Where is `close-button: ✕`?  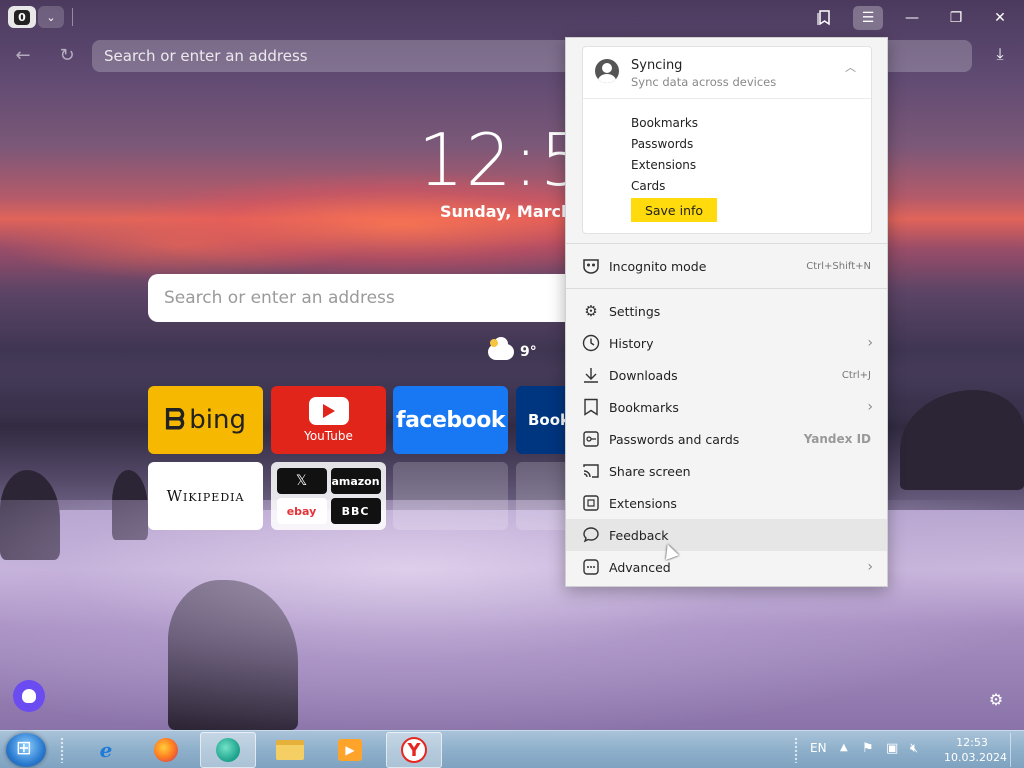
close-button: ✕ is located at coordinates (1000, 18).